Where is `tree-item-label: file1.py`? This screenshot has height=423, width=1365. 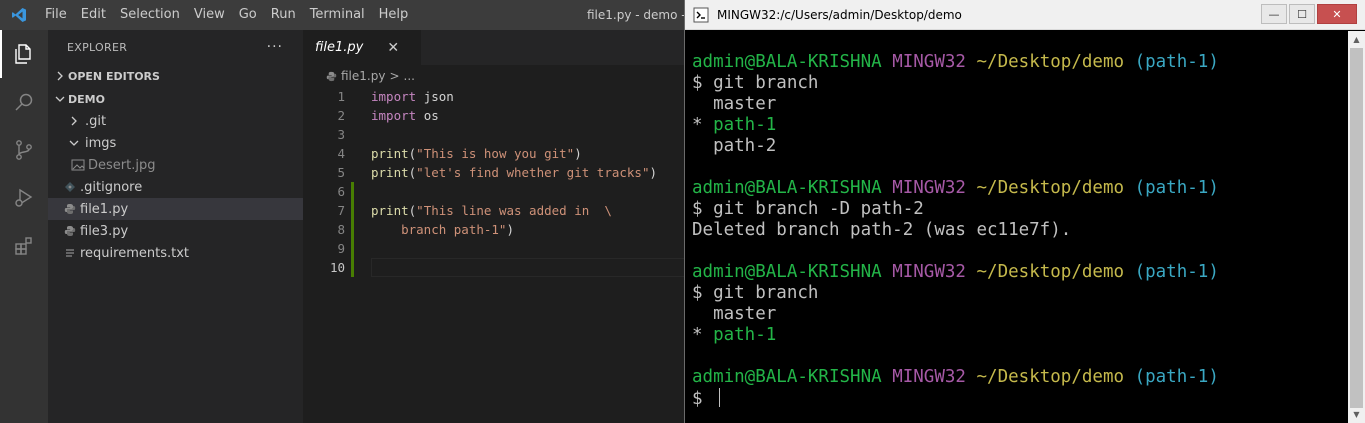 tree-item-label: file1.py is located at coordinates (104, 209).